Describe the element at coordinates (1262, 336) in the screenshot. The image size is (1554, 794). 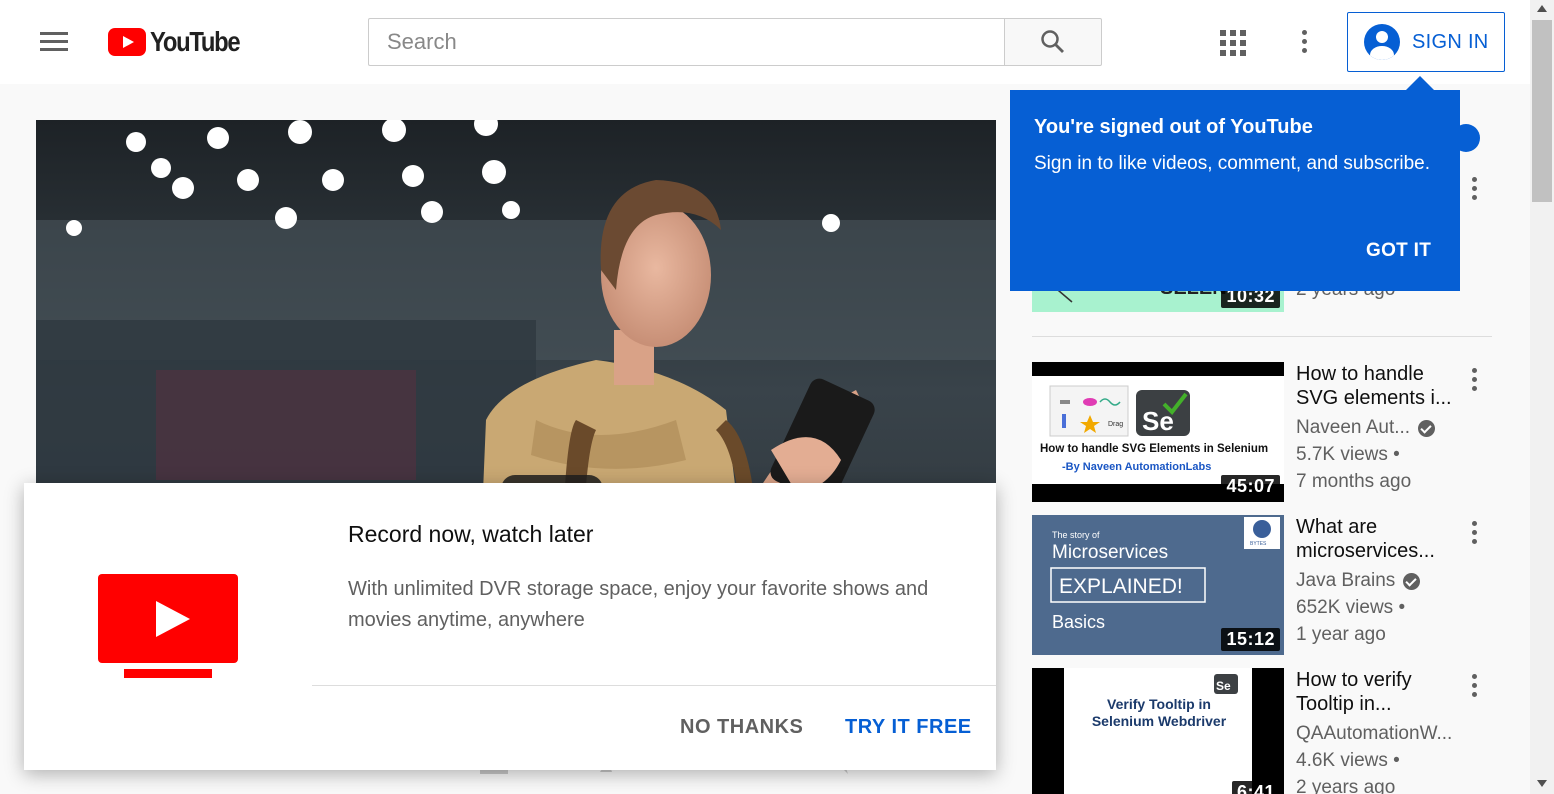
I see `section-divider` at that location.